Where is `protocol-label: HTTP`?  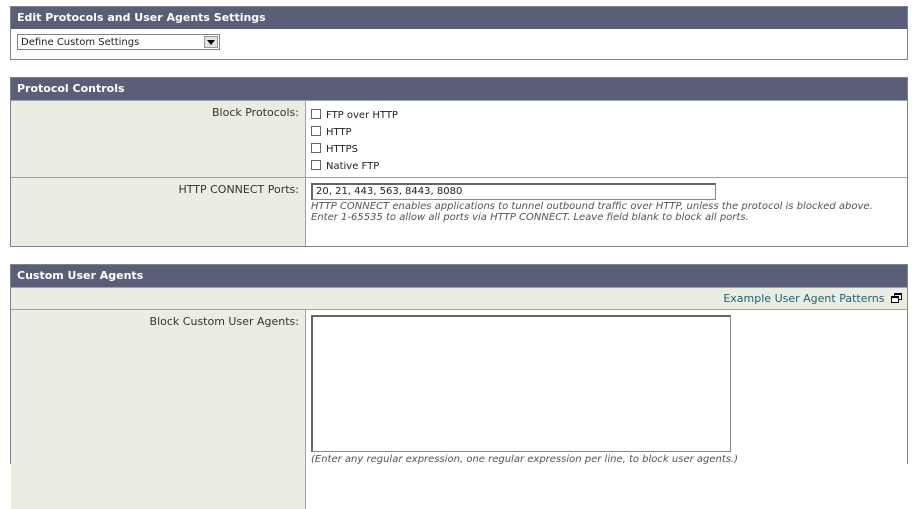 protocol-label: HTTP is located at coordinates (339, 132).